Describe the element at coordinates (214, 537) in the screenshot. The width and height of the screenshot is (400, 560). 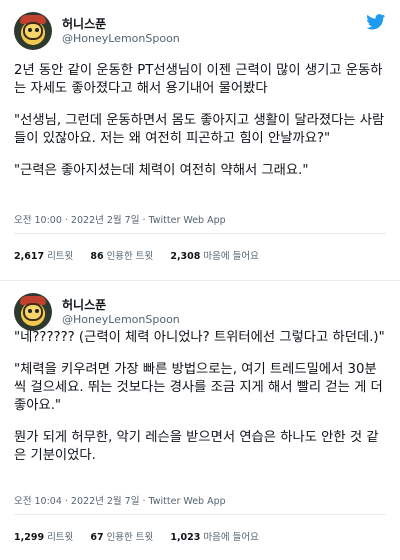
I see `like-count: 1,023 마음에 들어요` at that location.